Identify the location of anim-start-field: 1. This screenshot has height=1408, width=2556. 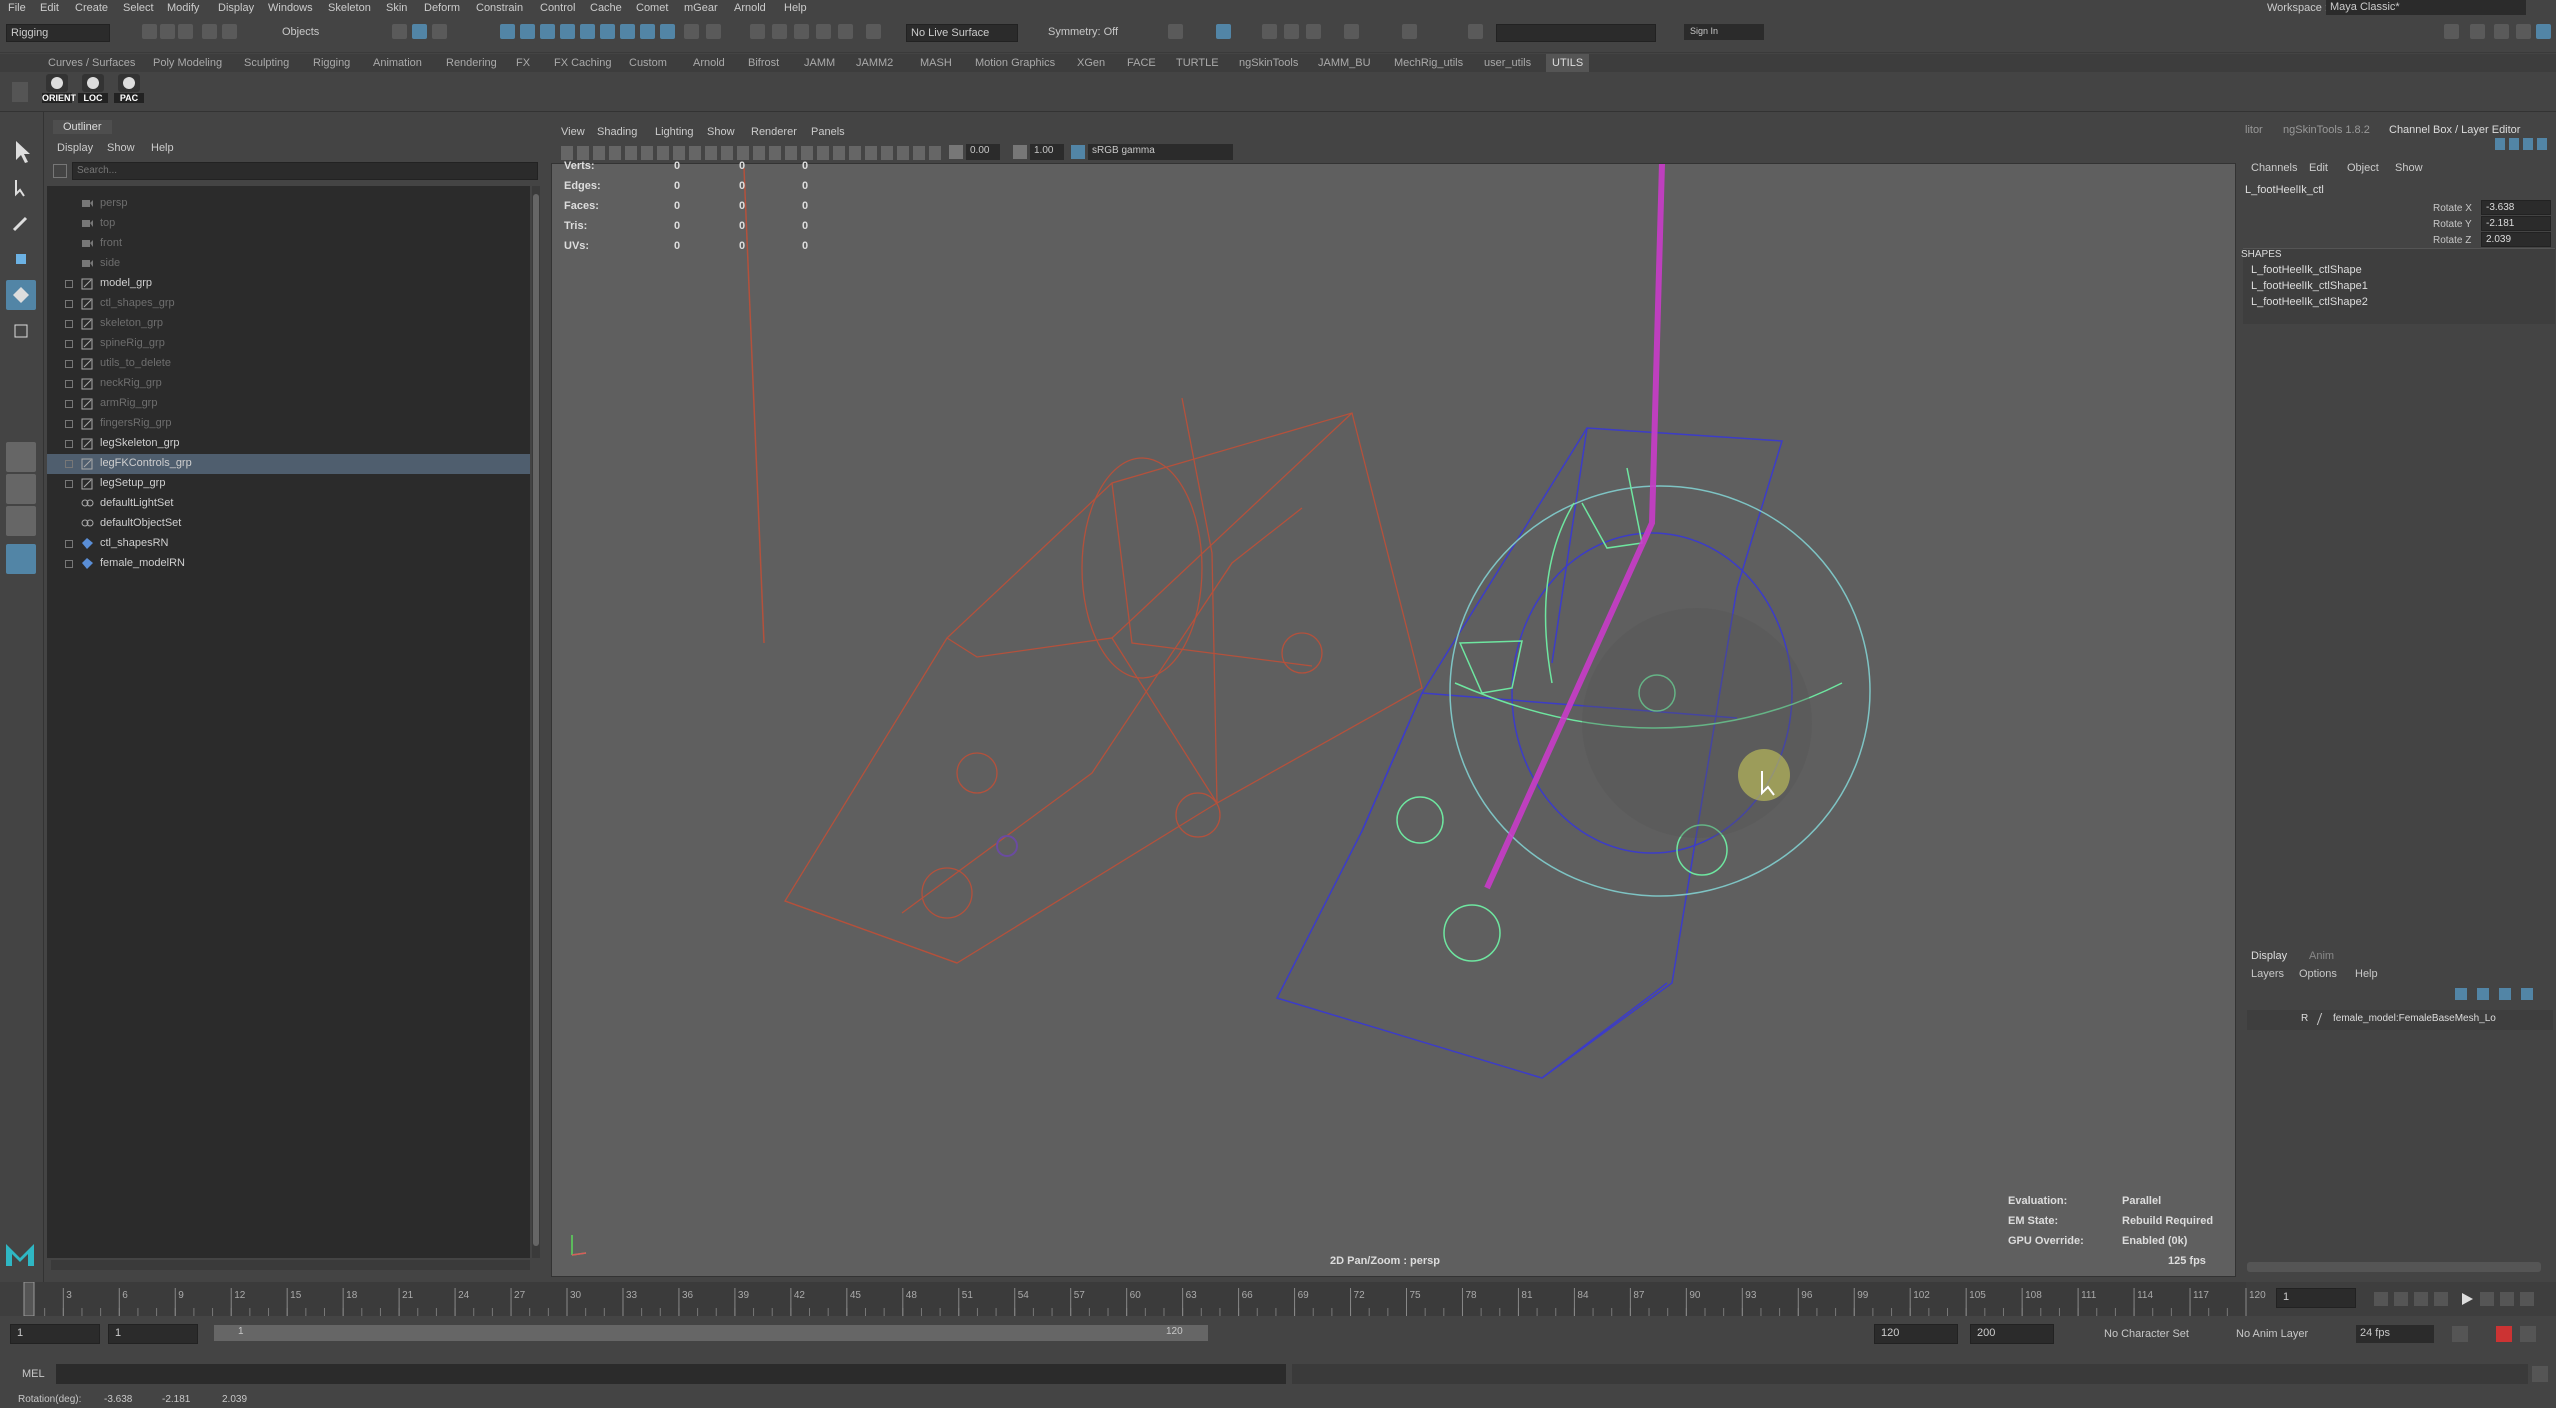
(55, 1334).